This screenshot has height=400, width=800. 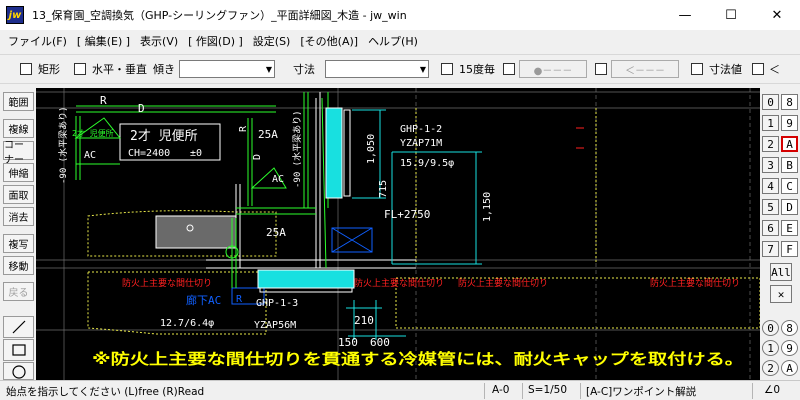 What do you see at coordinates (15, 15) in the screenshot?
I see `app-icon: jw` at bounding box center [15, 15].